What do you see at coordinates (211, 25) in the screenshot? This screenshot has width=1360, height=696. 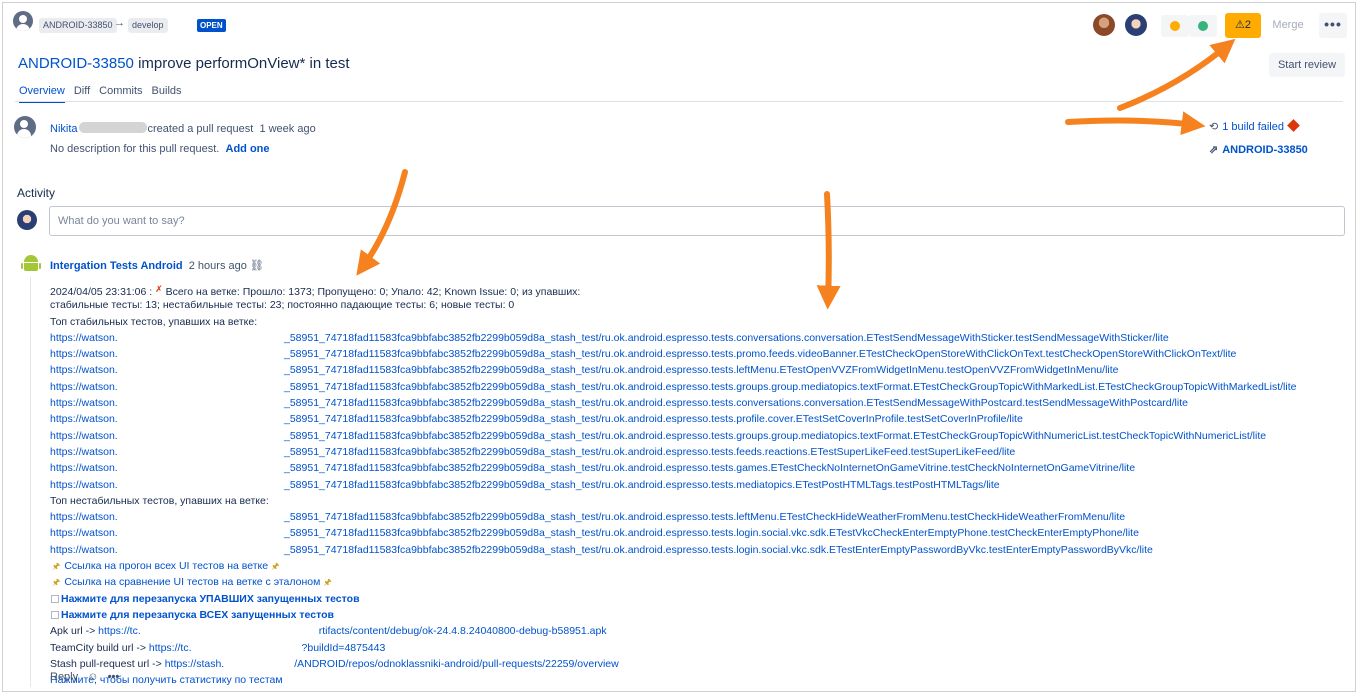 I see `status-badge: OPEN` at bounding box center [211, 25].